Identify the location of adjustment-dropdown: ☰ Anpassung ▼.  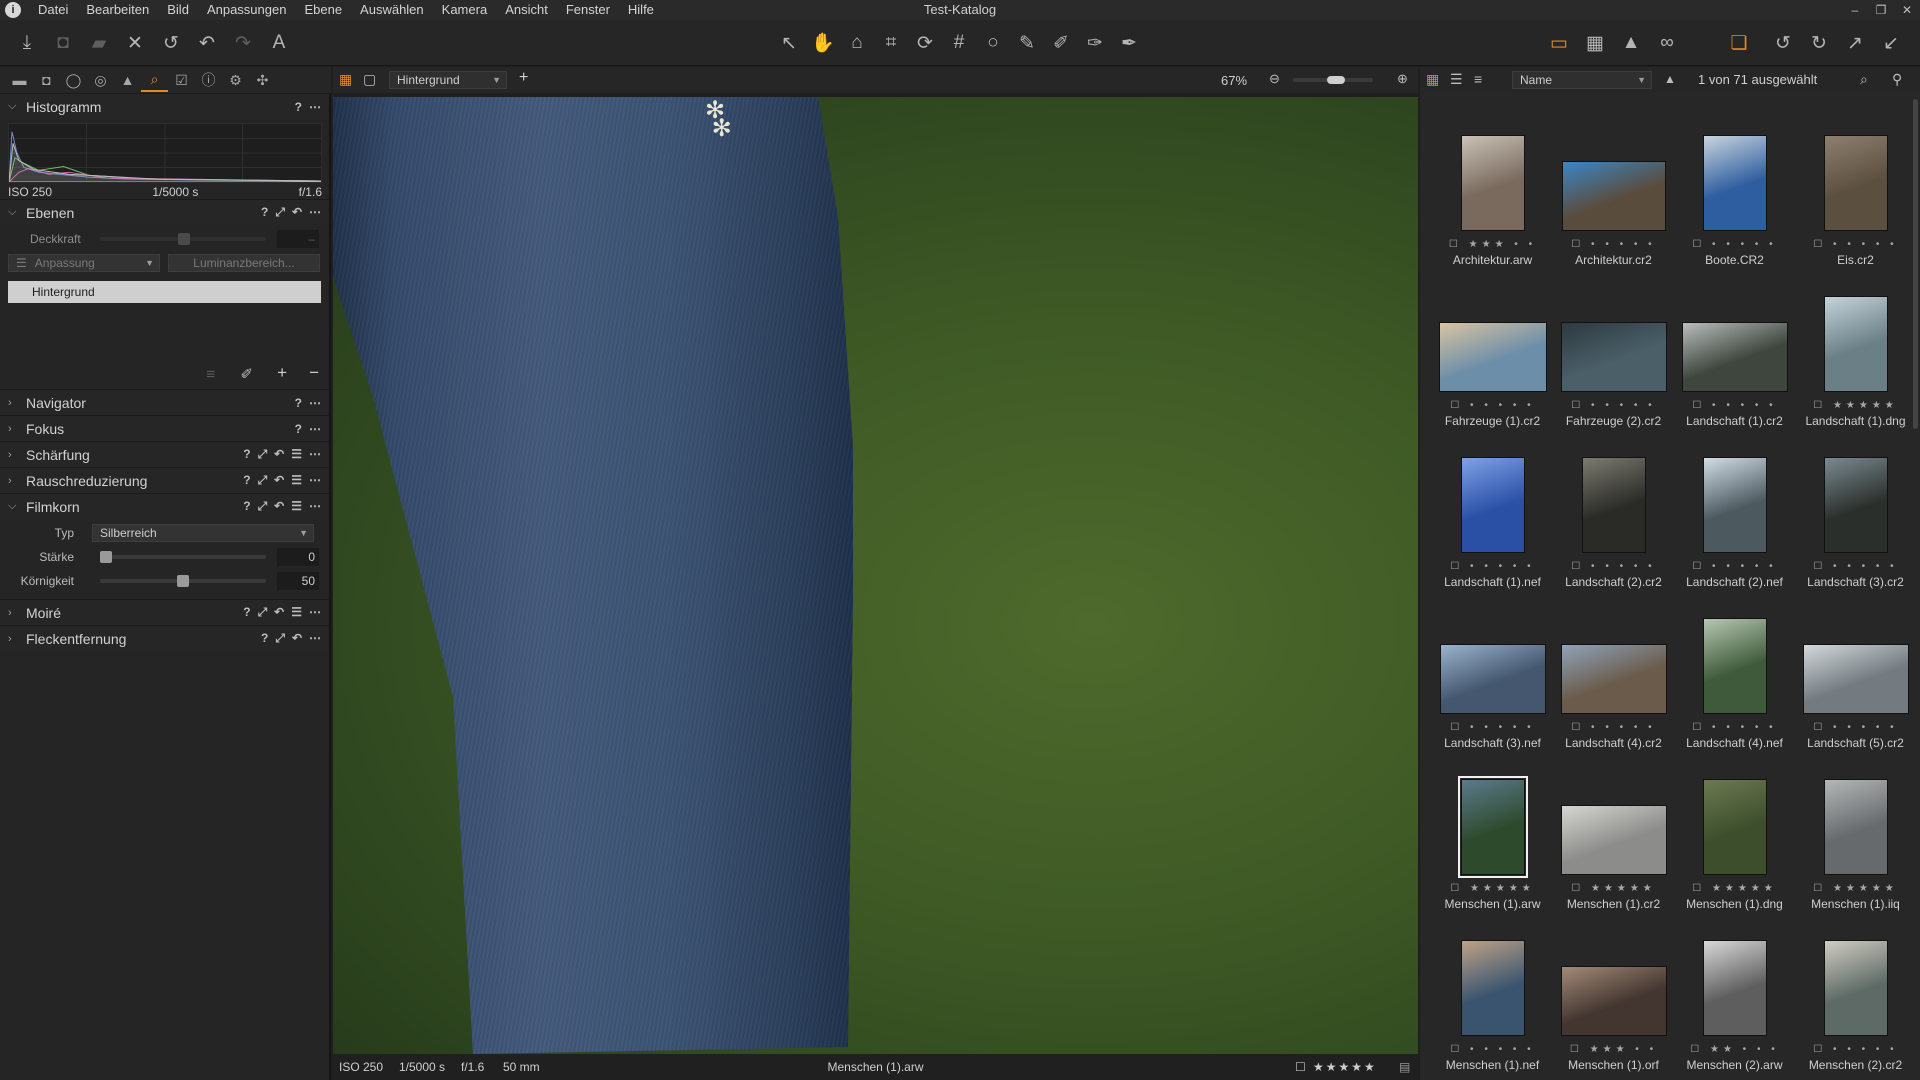
(84, 263).